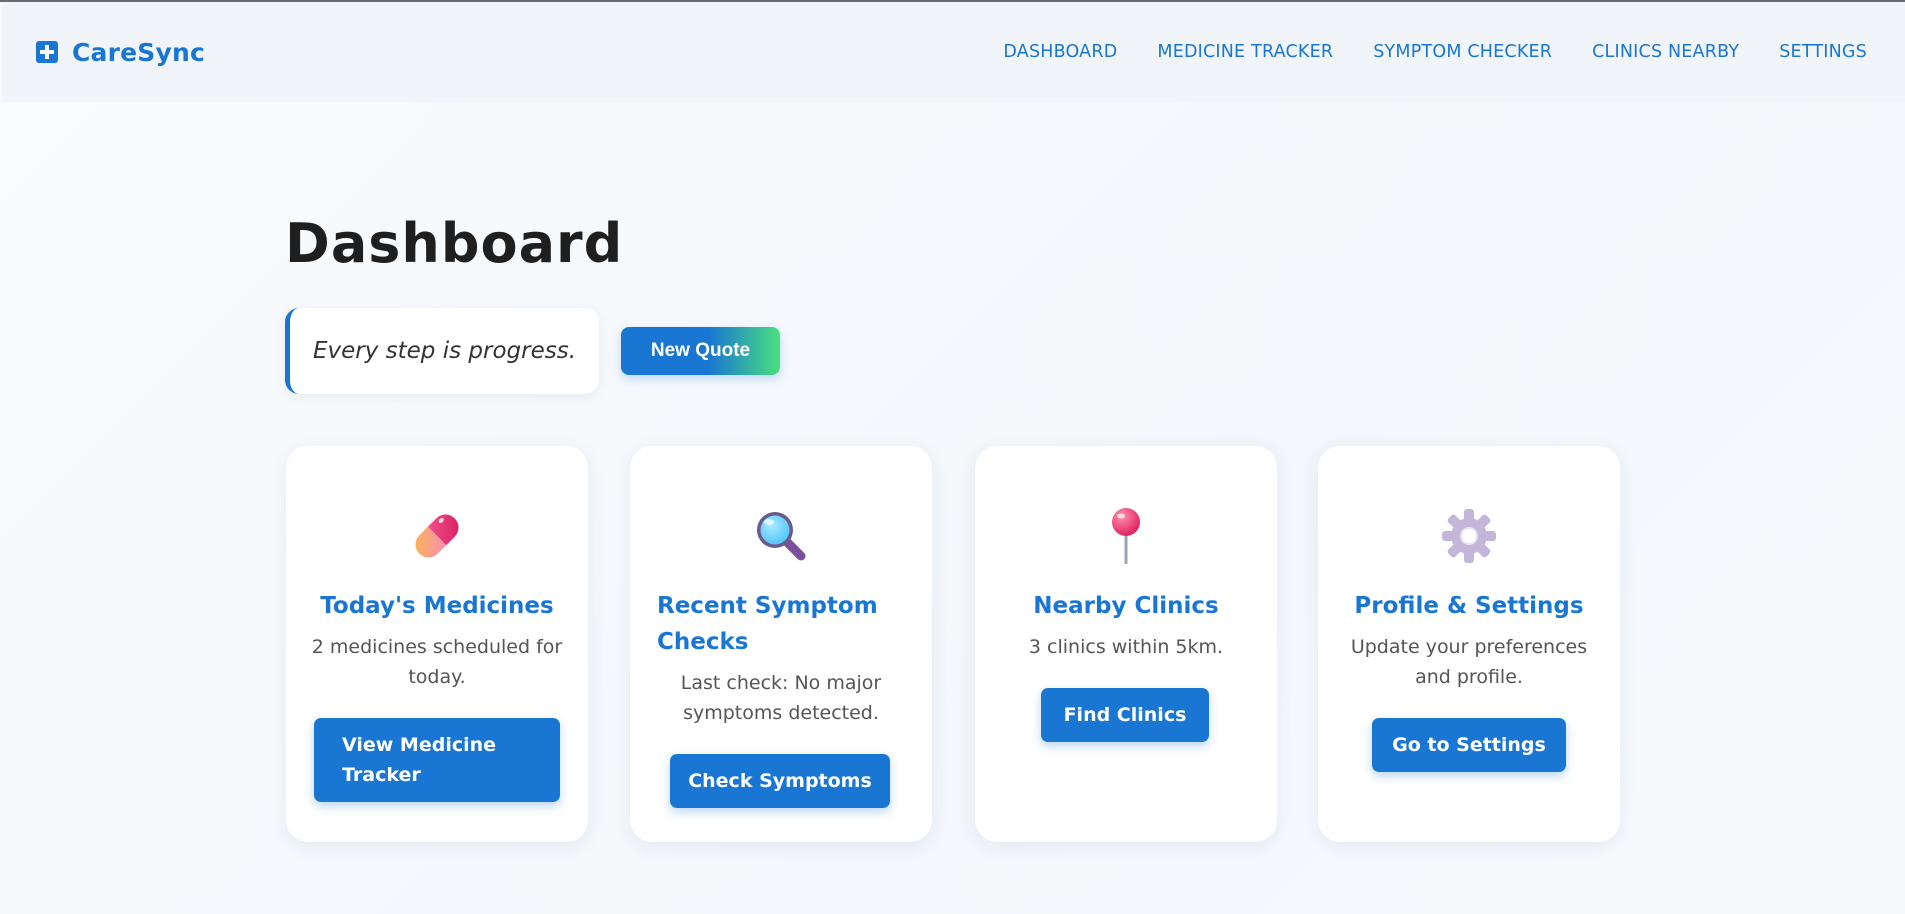 The image size is (1905, 914). What do you see at coordinates (1462, 52) in the screenshot?
I see `nav-item-symptom-checker: SYMPTOM CHECKER` at bounding box center [1462, 52].